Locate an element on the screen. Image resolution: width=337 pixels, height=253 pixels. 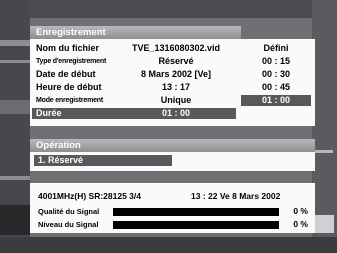
filename-label: Nom du fichier is located at coordinates (68, 48).